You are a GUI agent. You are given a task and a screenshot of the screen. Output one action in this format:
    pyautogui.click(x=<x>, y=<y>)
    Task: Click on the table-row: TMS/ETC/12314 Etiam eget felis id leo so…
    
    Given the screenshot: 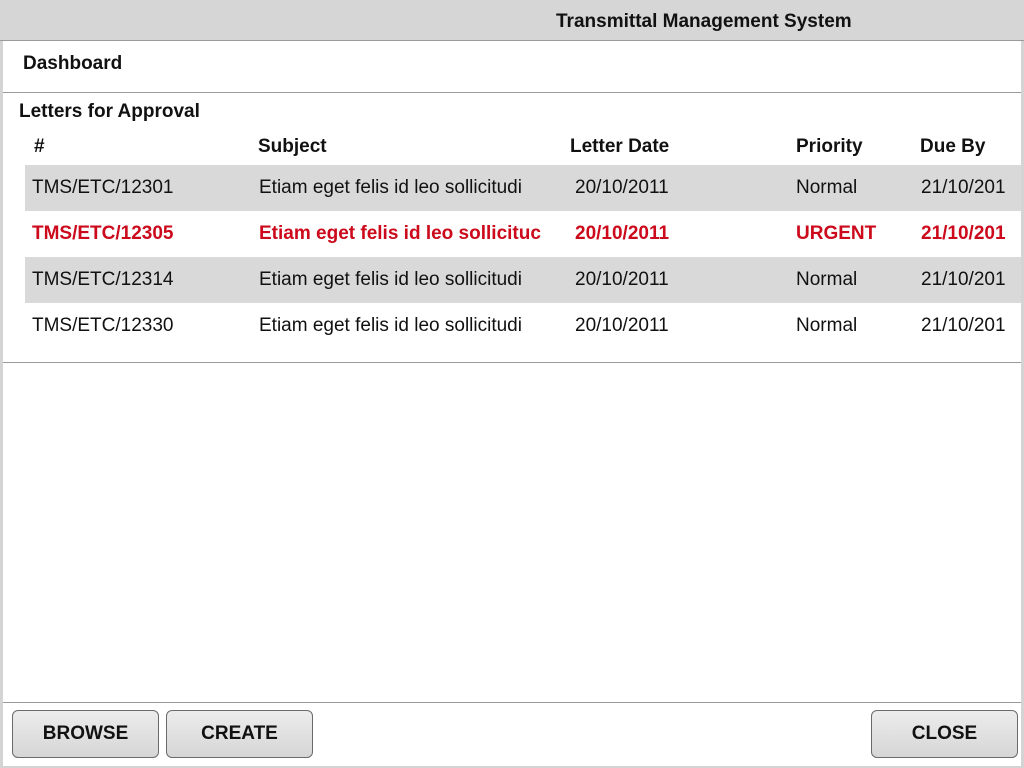 What is the action you would take?
    pyautogui.click(x=523, y=280)
    